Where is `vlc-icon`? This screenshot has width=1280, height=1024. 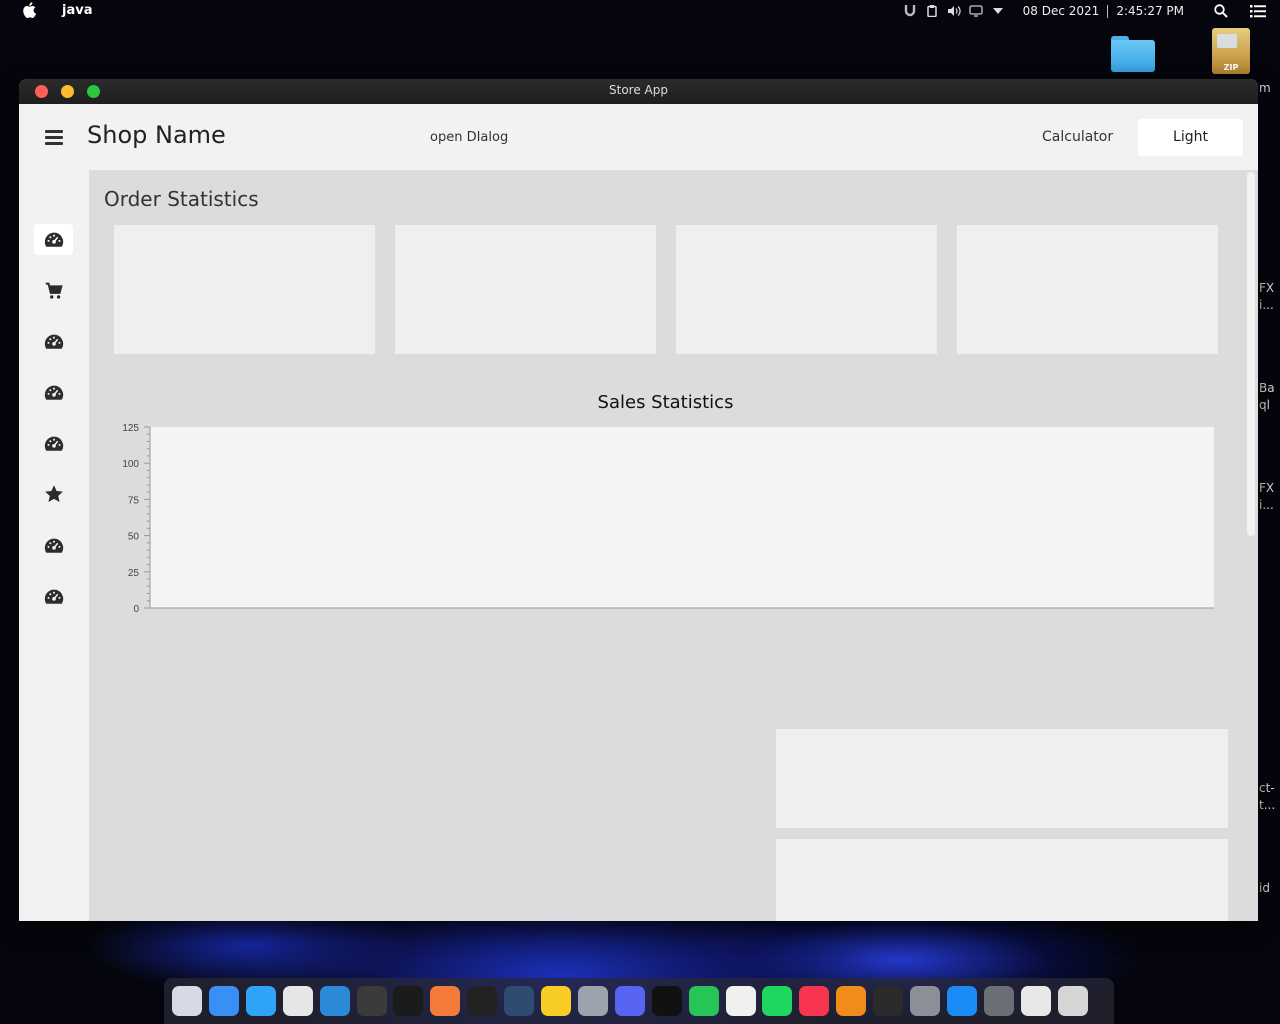
vlc-icon is located at coordinates (851, 1001).